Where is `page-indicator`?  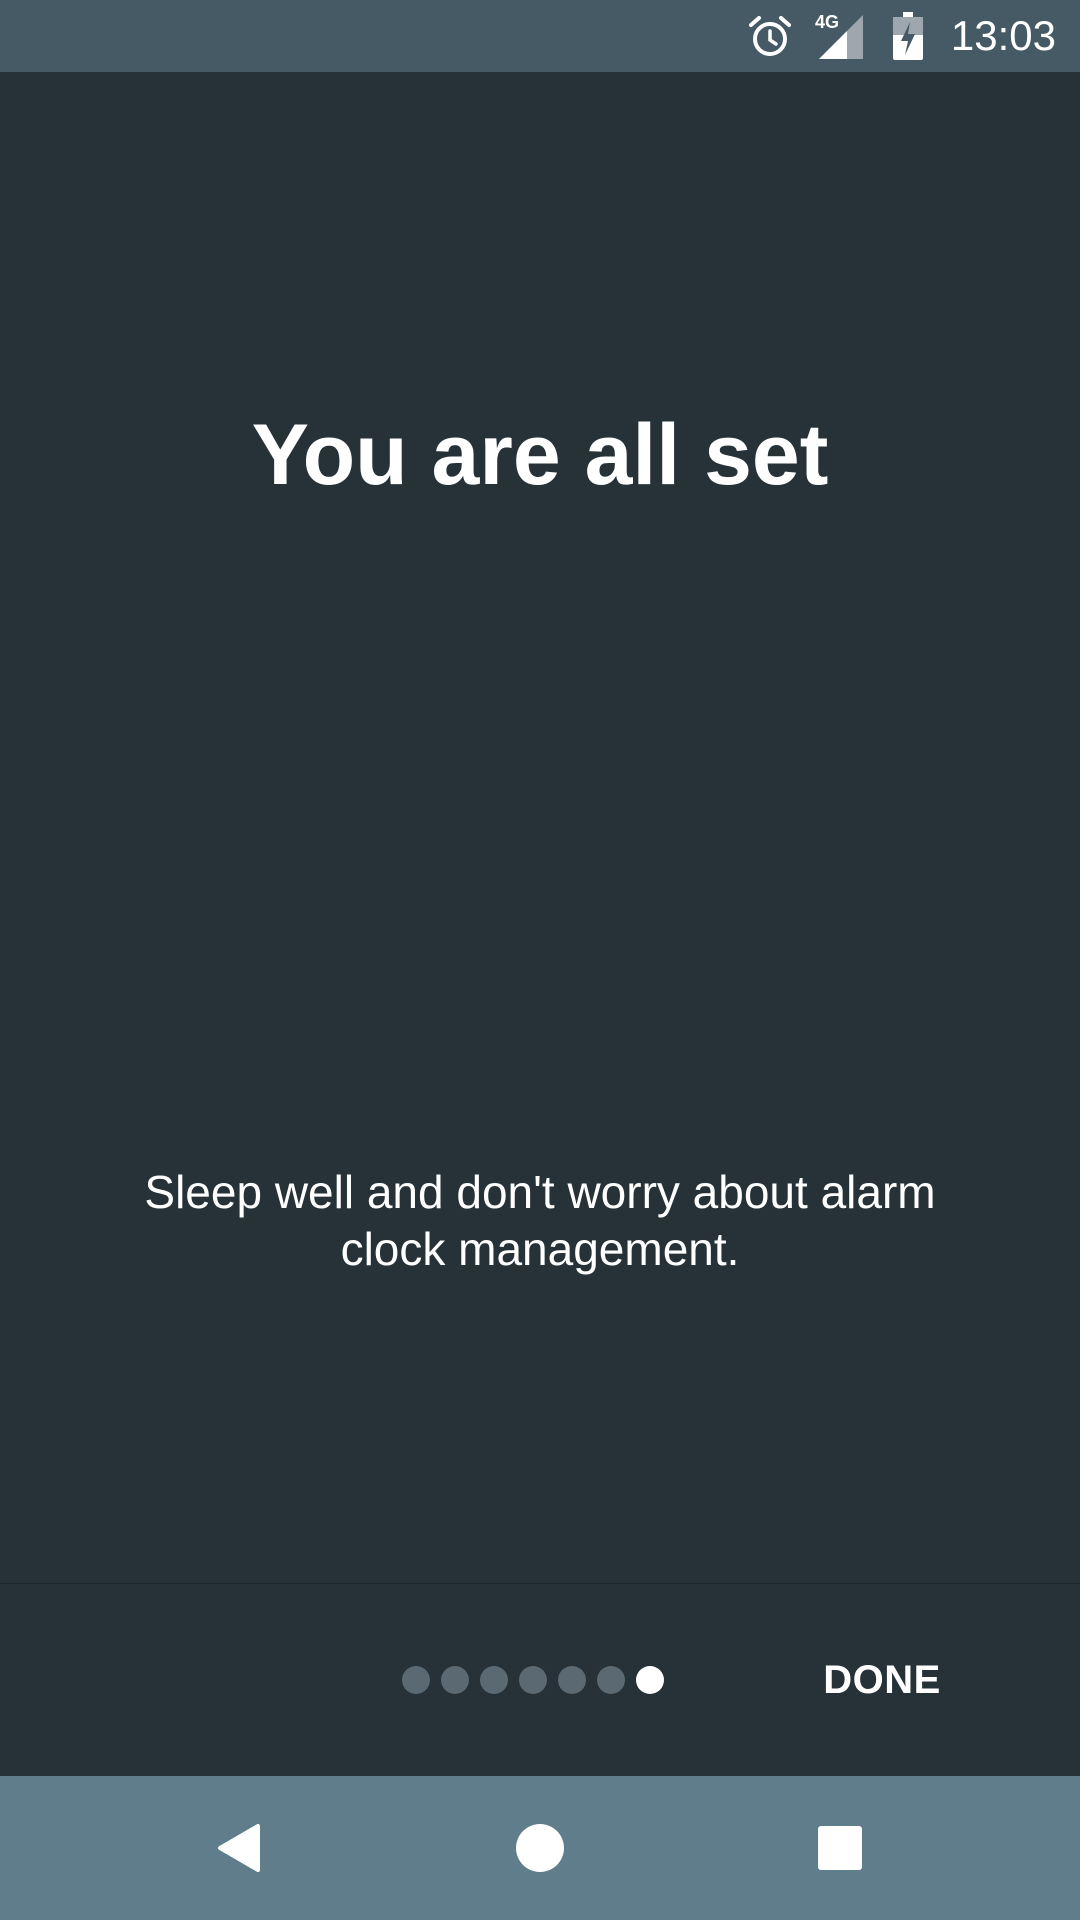 page-indicator is located at coordinates (533, 1680).